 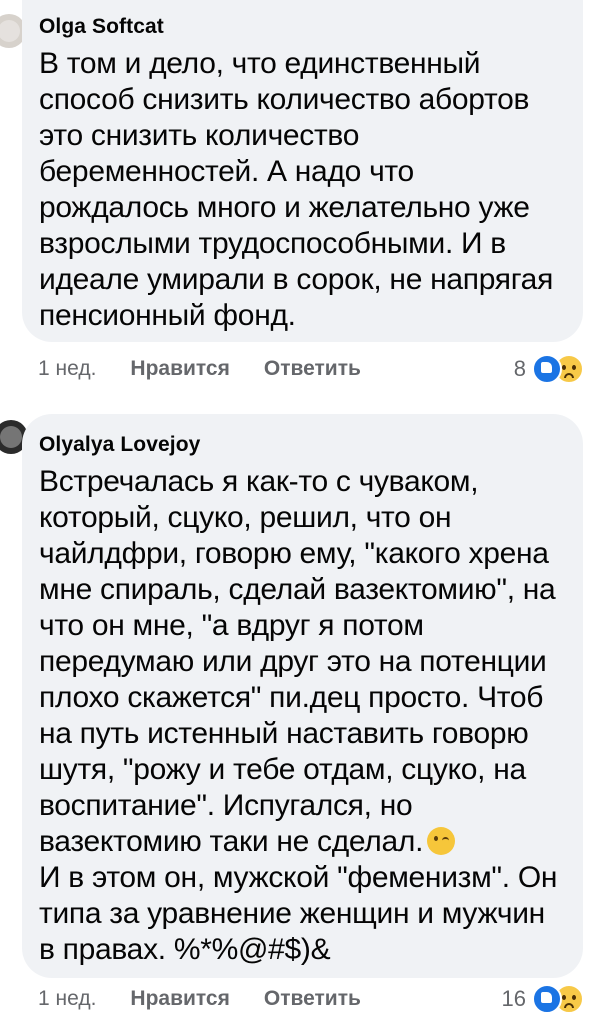 What do you see at coordinates (513, 998) in the screenshot?
I see `reaction-count: 16` at bounding box center [513, 998].